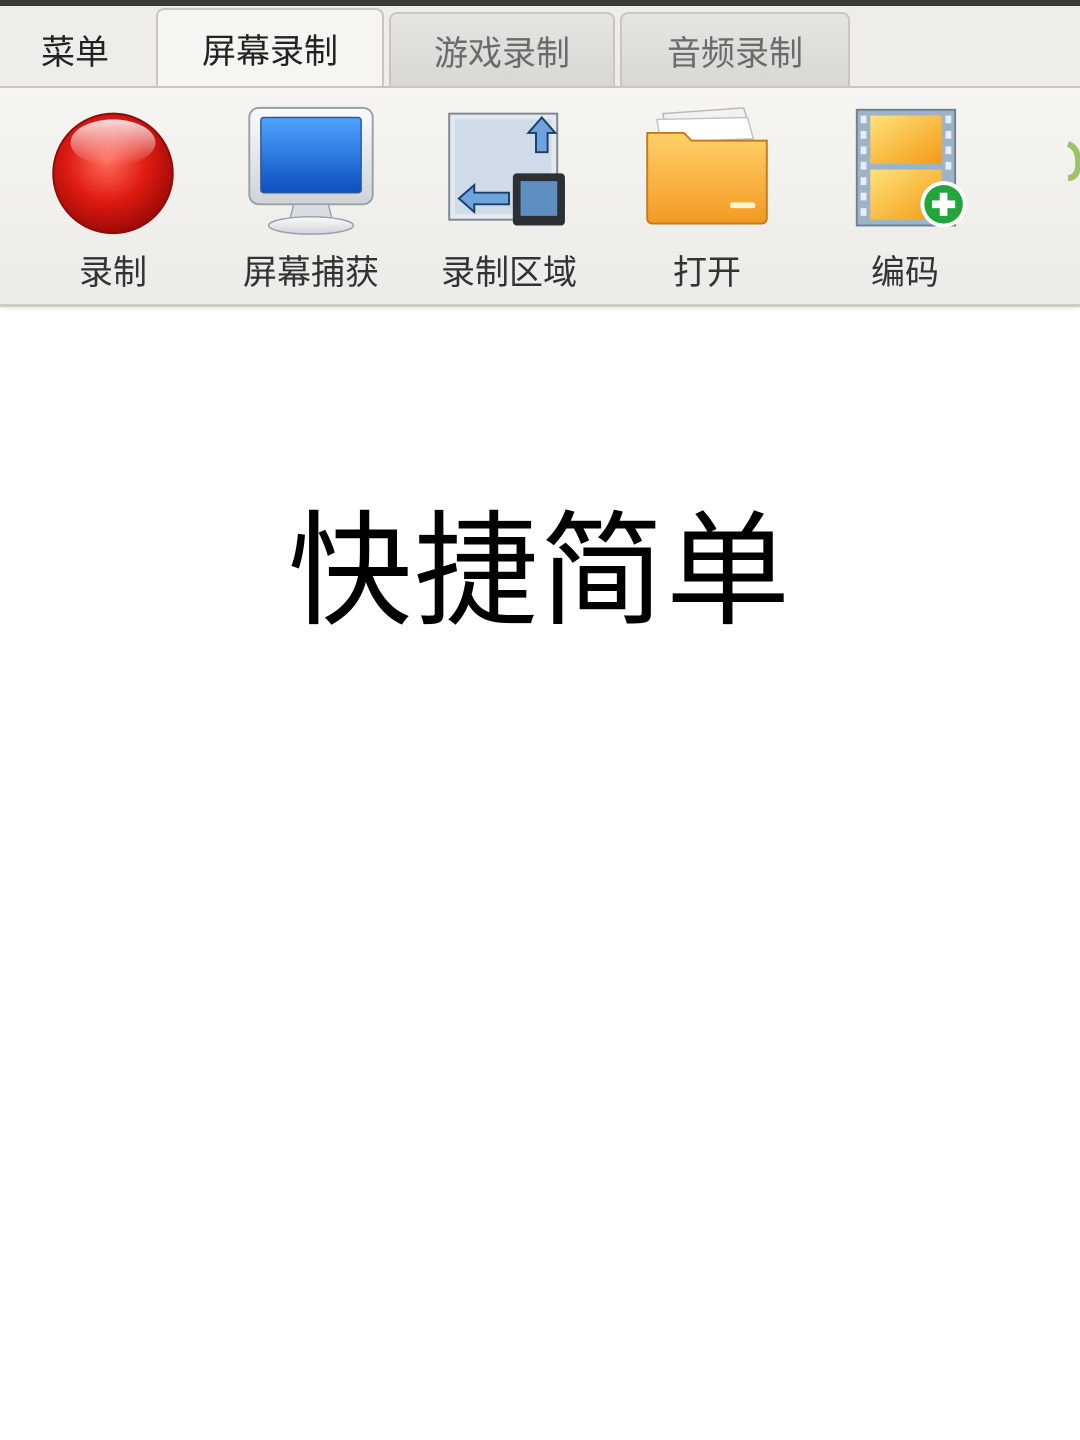 This screenshot has height=1440, width=1080. I want to click on open-button: 打开, so click(707, 199).